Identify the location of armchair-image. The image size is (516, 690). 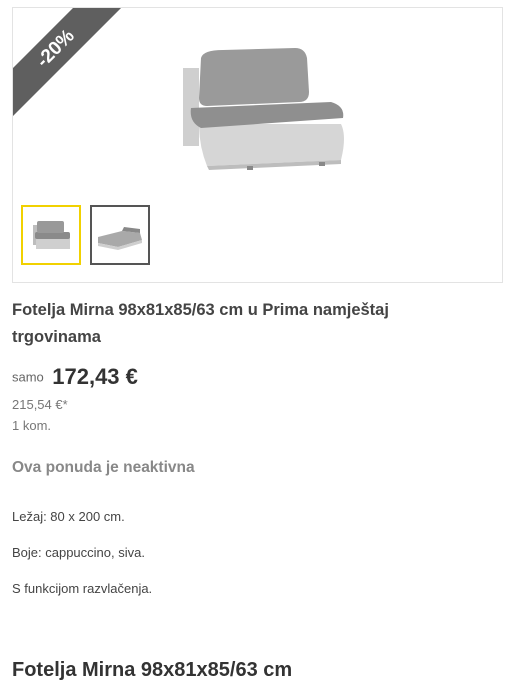
(263, 111).